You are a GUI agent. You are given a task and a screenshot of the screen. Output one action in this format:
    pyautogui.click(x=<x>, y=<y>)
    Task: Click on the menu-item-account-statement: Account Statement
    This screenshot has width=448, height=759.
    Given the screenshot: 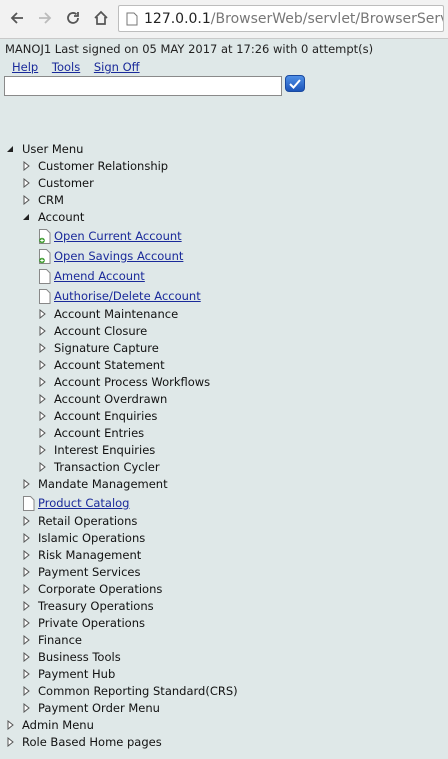 What is the action you would take?
    pyautogui.click(x=101, y=364)
    